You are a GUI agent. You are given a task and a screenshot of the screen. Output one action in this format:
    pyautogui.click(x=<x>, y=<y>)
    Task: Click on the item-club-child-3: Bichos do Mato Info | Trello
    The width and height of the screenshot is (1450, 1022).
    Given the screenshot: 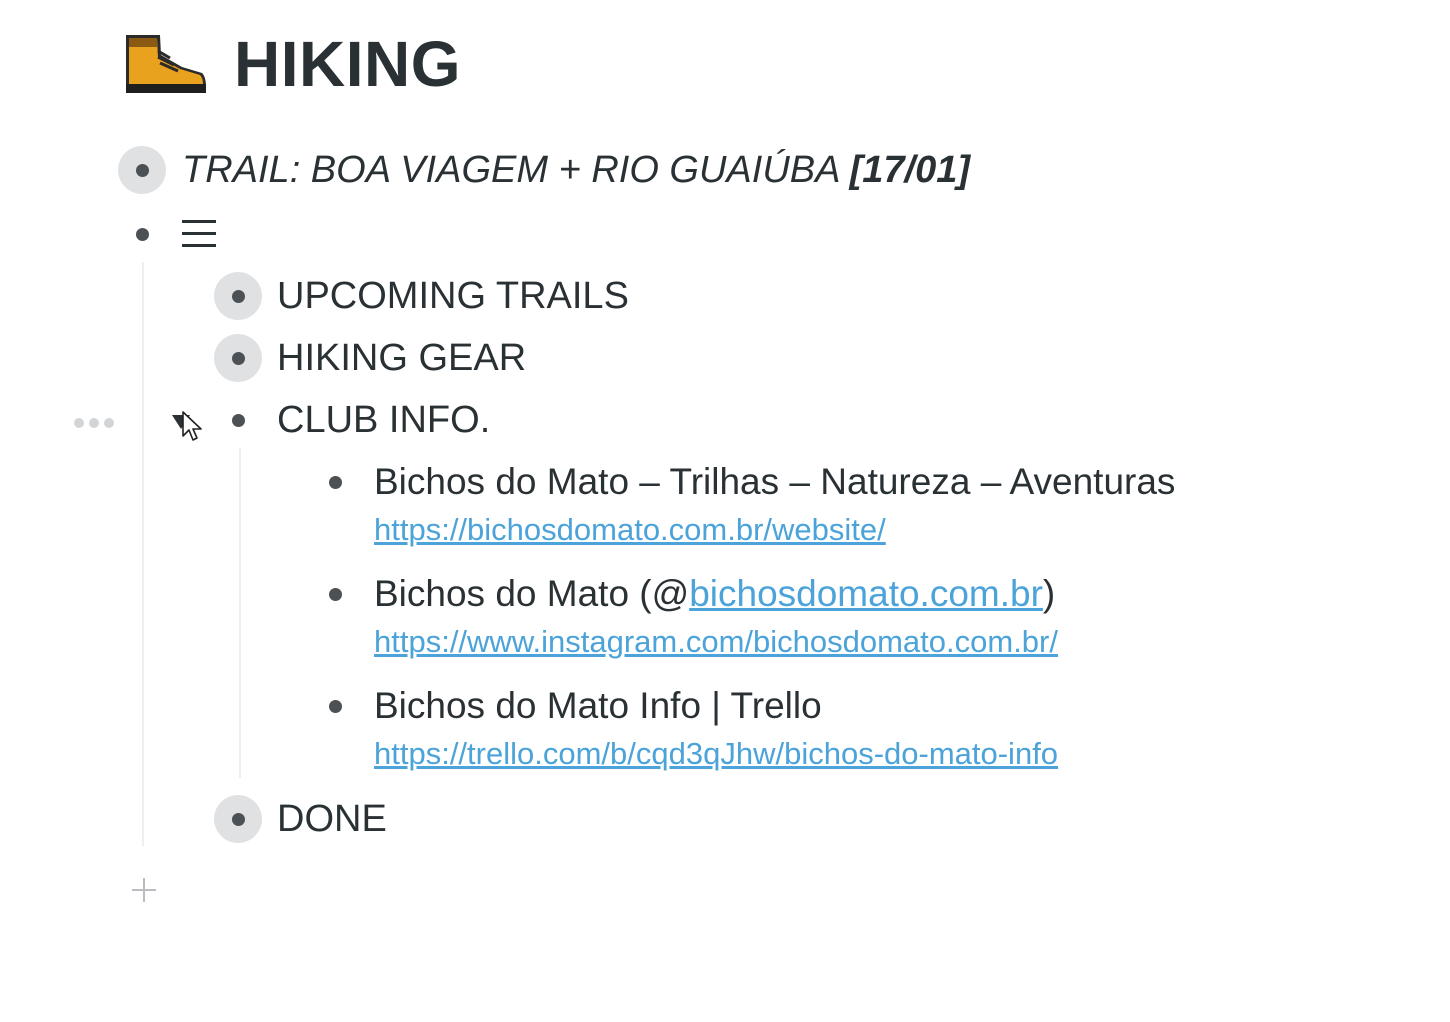 What is the action you would take?
    pyautogui.click(x=598, y=706)
    